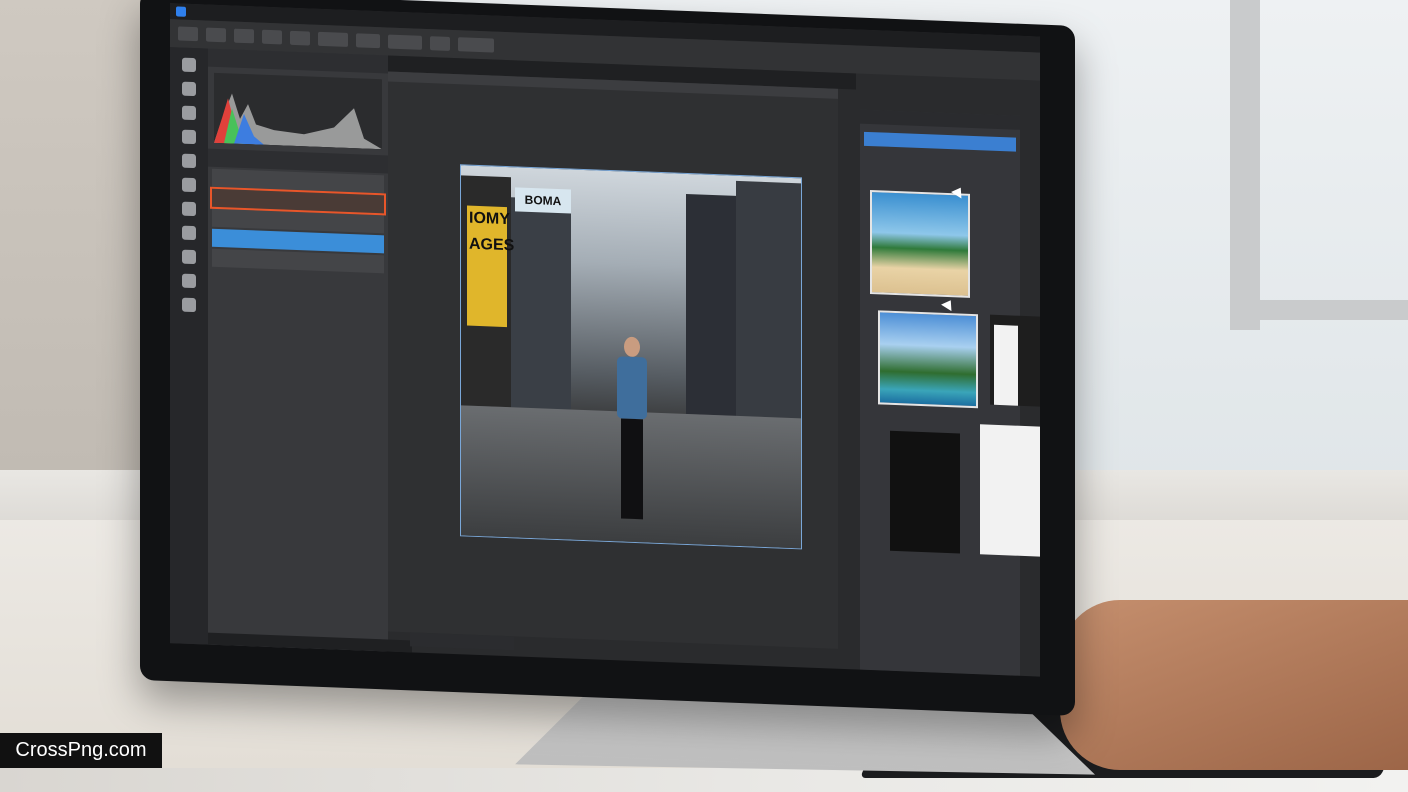 This screenshot has width=1408, height=792. What do you see at coordinates (189, 89) in the screenshot?
I see `marquee-tool-icon` at bounding box center [189, 89].